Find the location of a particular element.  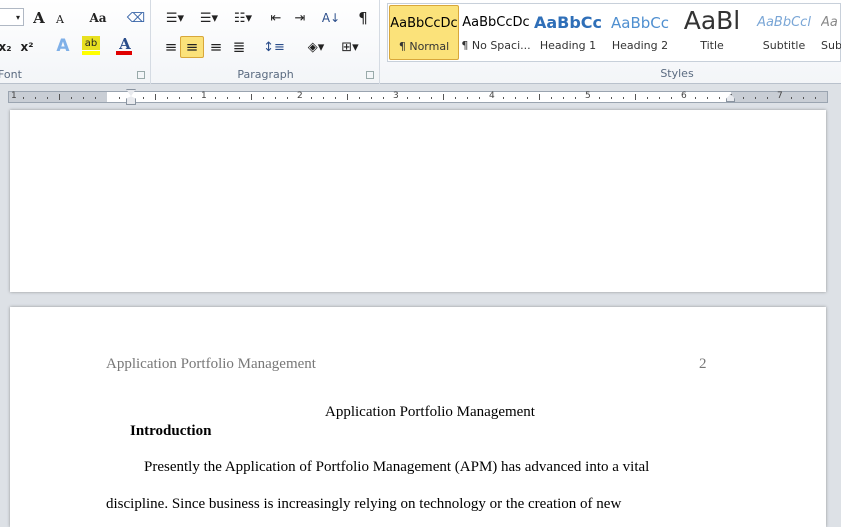

ruler-number: 7 is located at coordinates (780, 96).